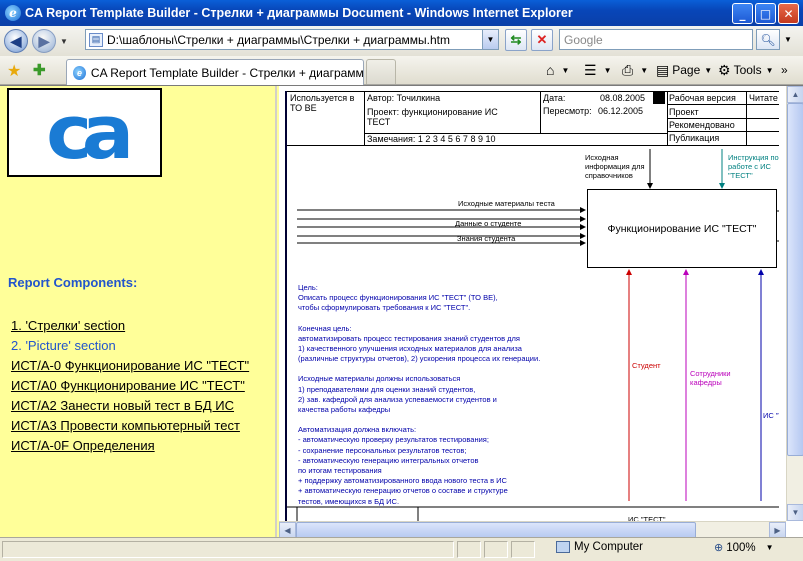 This screenshot has width=803, height=561. Describe the element at coordinates (795, 512) in the screenshot. I see `scroll-down-button: ▼` at that location.